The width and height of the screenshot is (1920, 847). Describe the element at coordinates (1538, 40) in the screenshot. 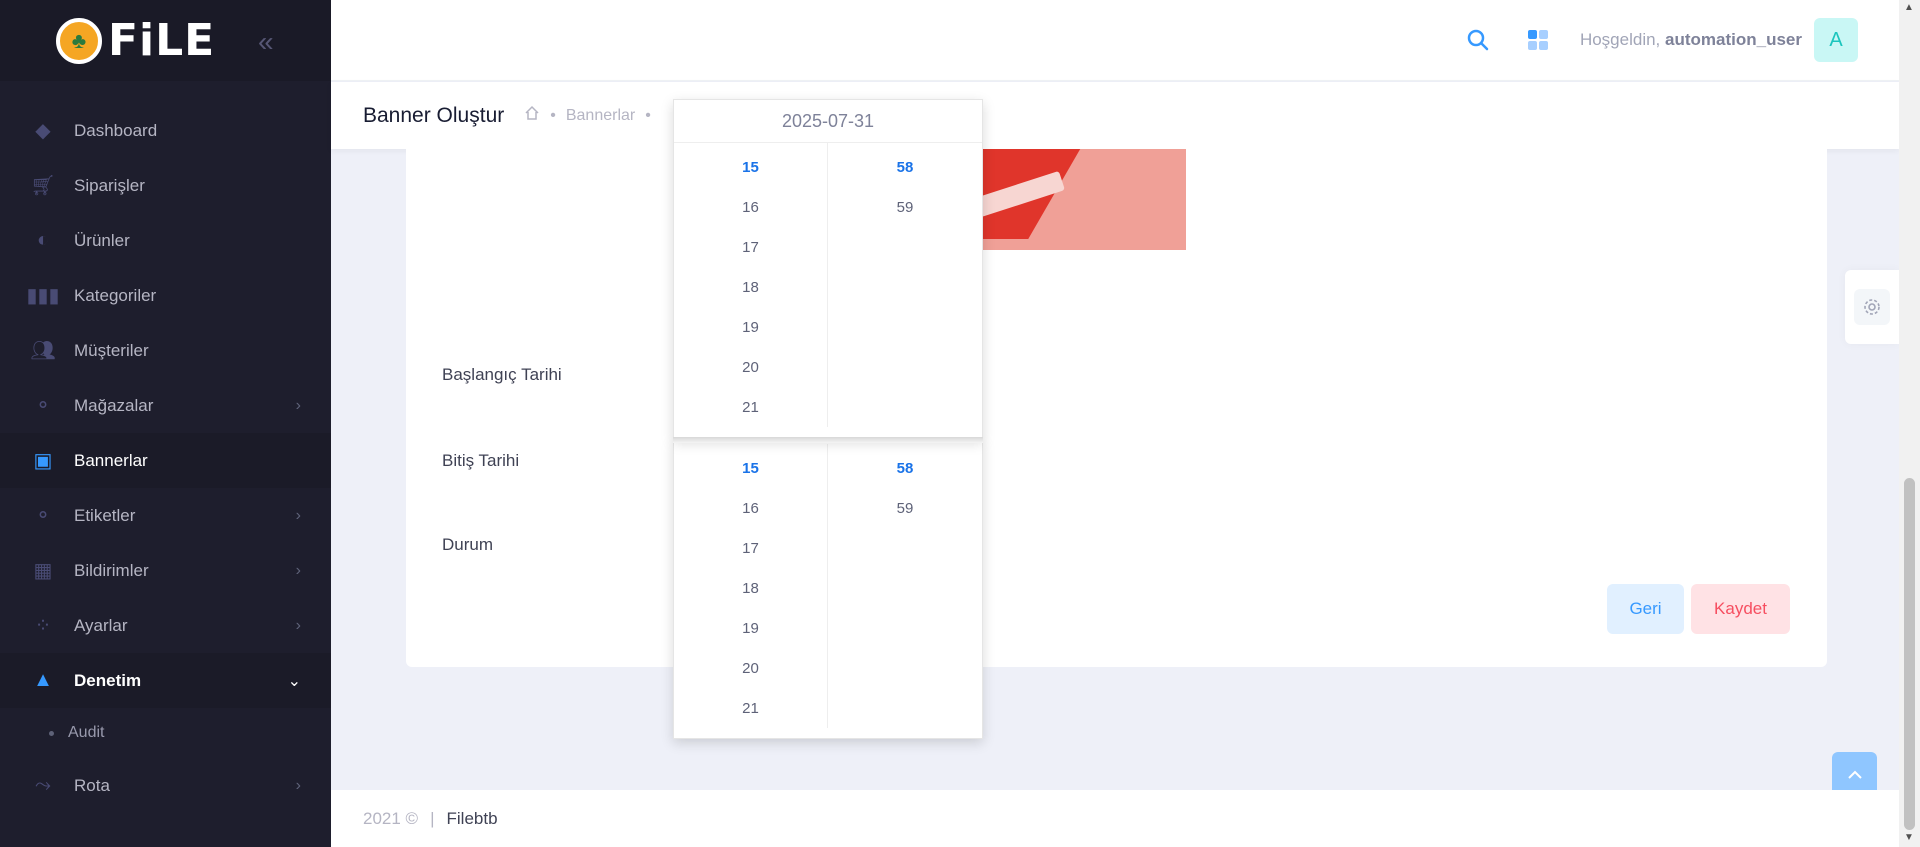

I see `apps-grid-icon` at that location.